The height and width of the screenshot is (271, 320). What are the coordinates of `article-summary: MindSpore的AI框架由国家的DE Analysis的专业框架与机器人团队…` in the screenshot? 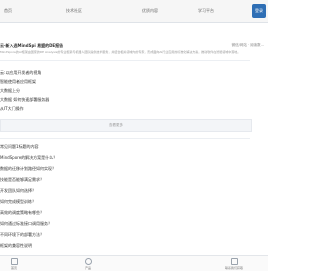 It's located at (120, 52).